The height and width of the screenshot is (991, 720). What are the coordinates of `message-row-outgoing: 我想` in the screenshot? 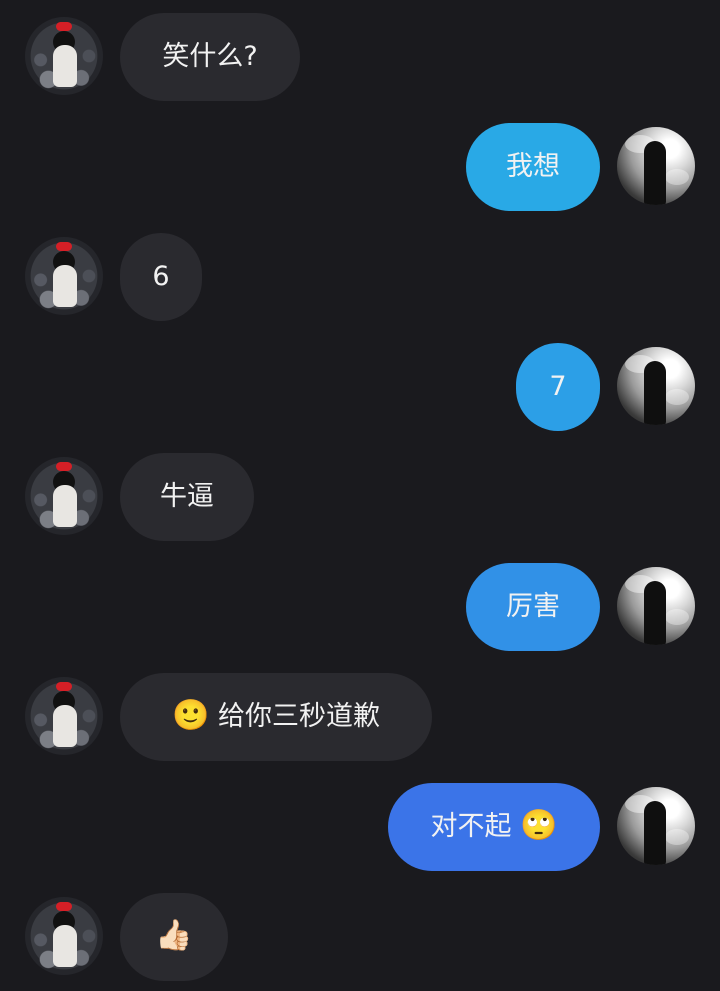 It's located at (360, 160).